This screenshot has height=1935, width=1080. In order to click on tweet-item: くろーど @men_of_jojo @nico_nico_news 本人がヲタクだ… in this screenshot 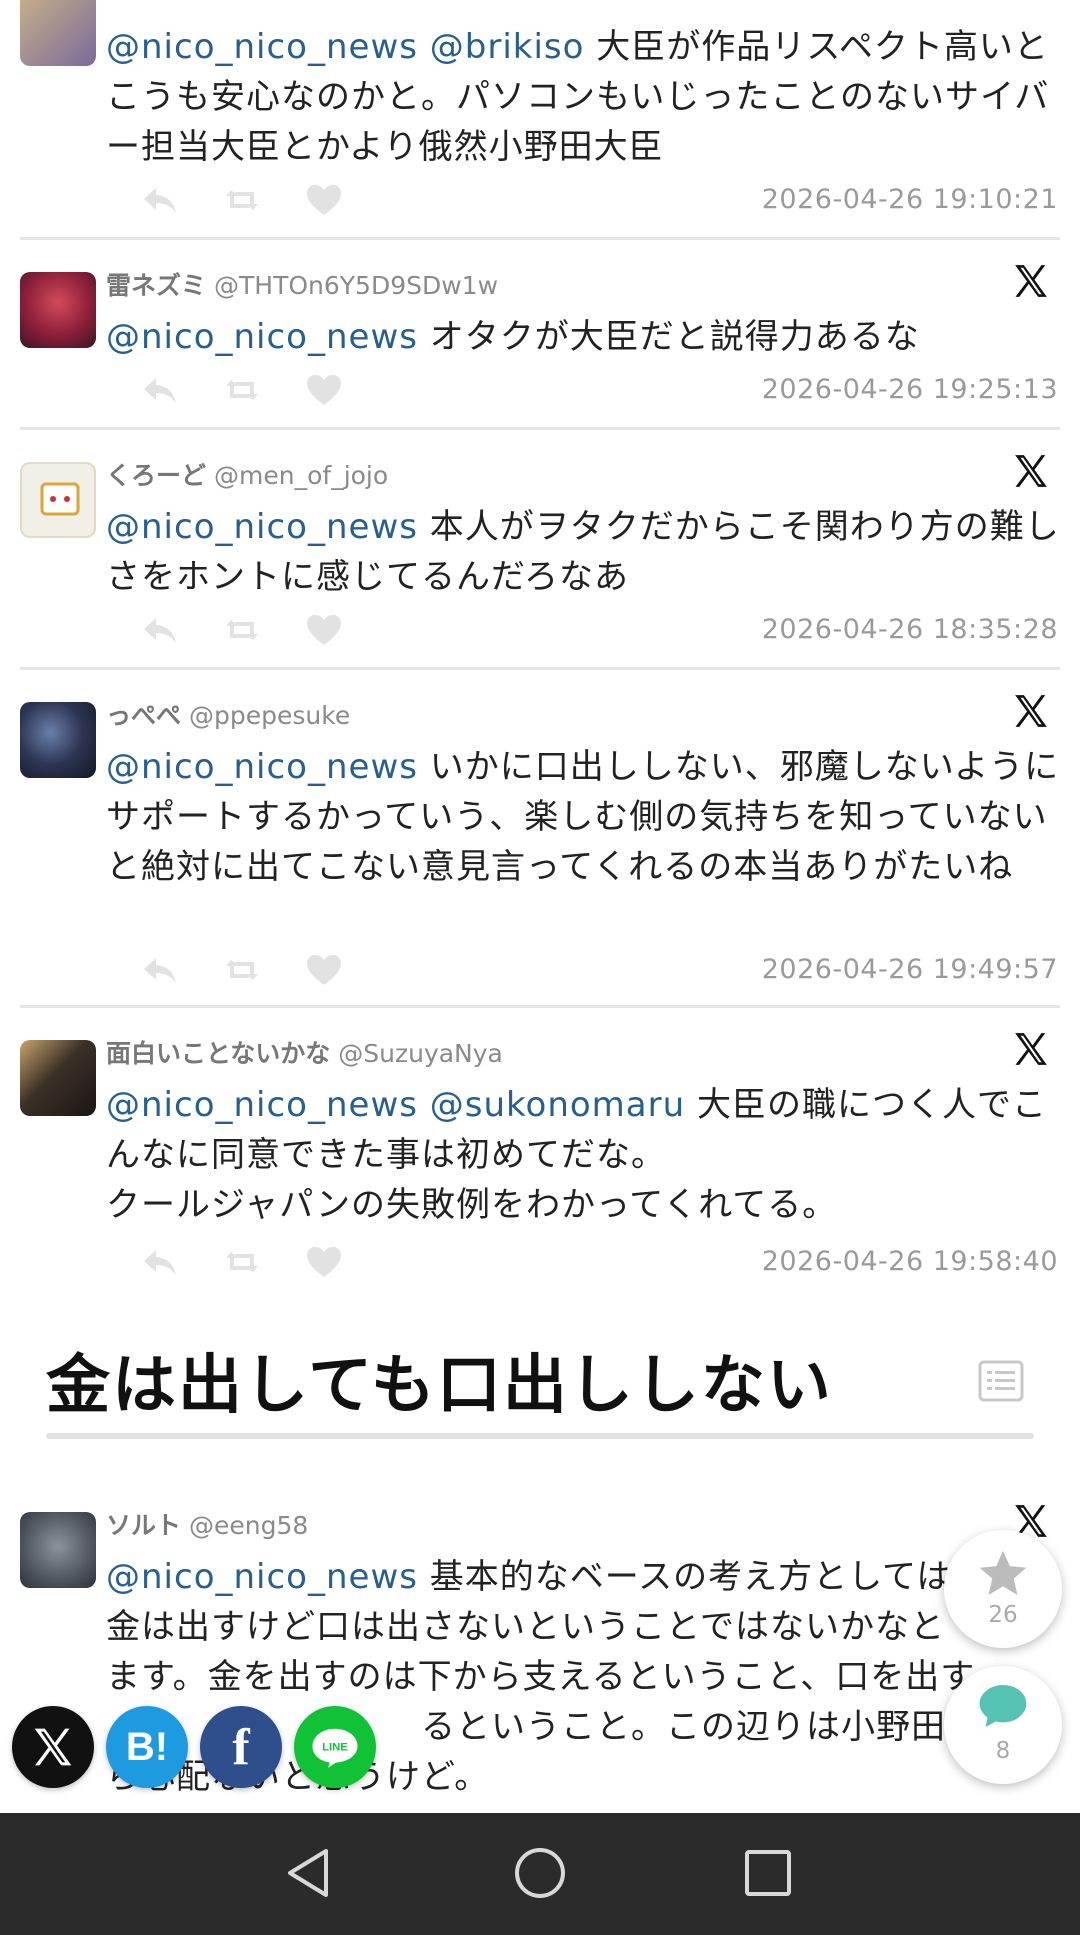, I will do `click(540, 550)`.